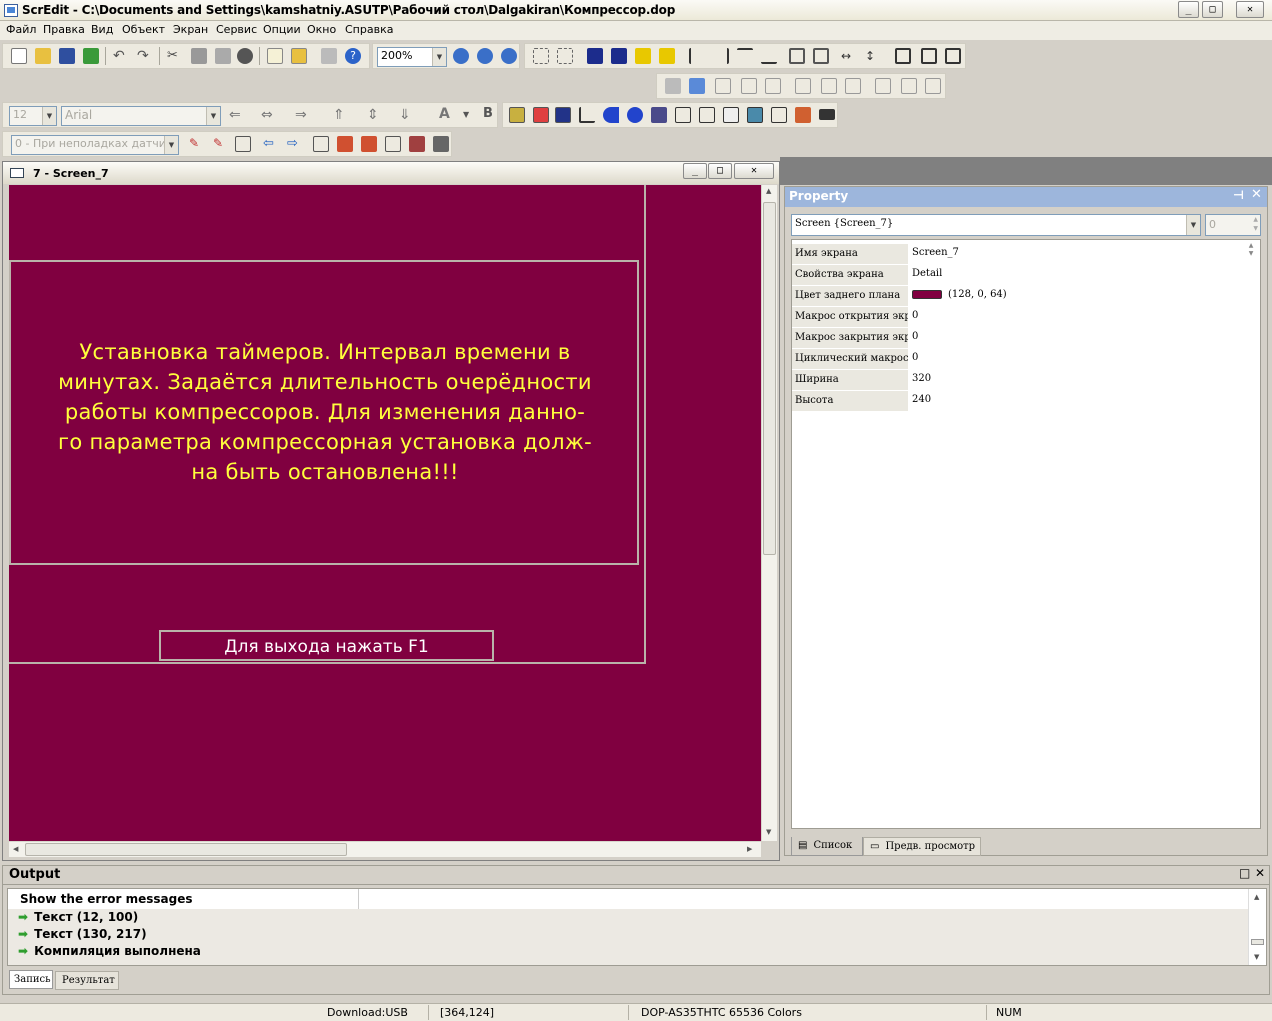 This screenshot has width=1272, height=1021. Describe the element at coordinates (695, 171) in the screenshot. I see `child-minimize-button: _` at that location.